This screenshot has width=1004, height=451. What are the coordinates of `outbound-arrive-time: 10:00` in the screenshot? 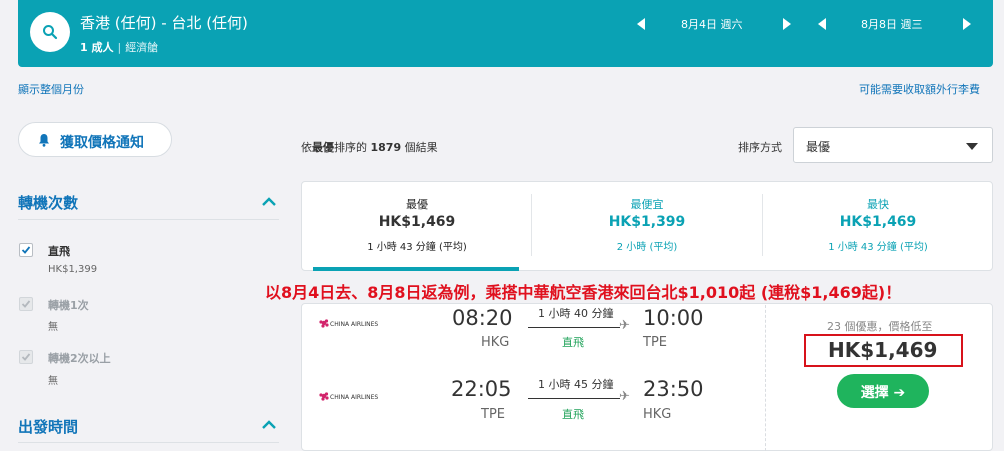 It's located at (673, 318).